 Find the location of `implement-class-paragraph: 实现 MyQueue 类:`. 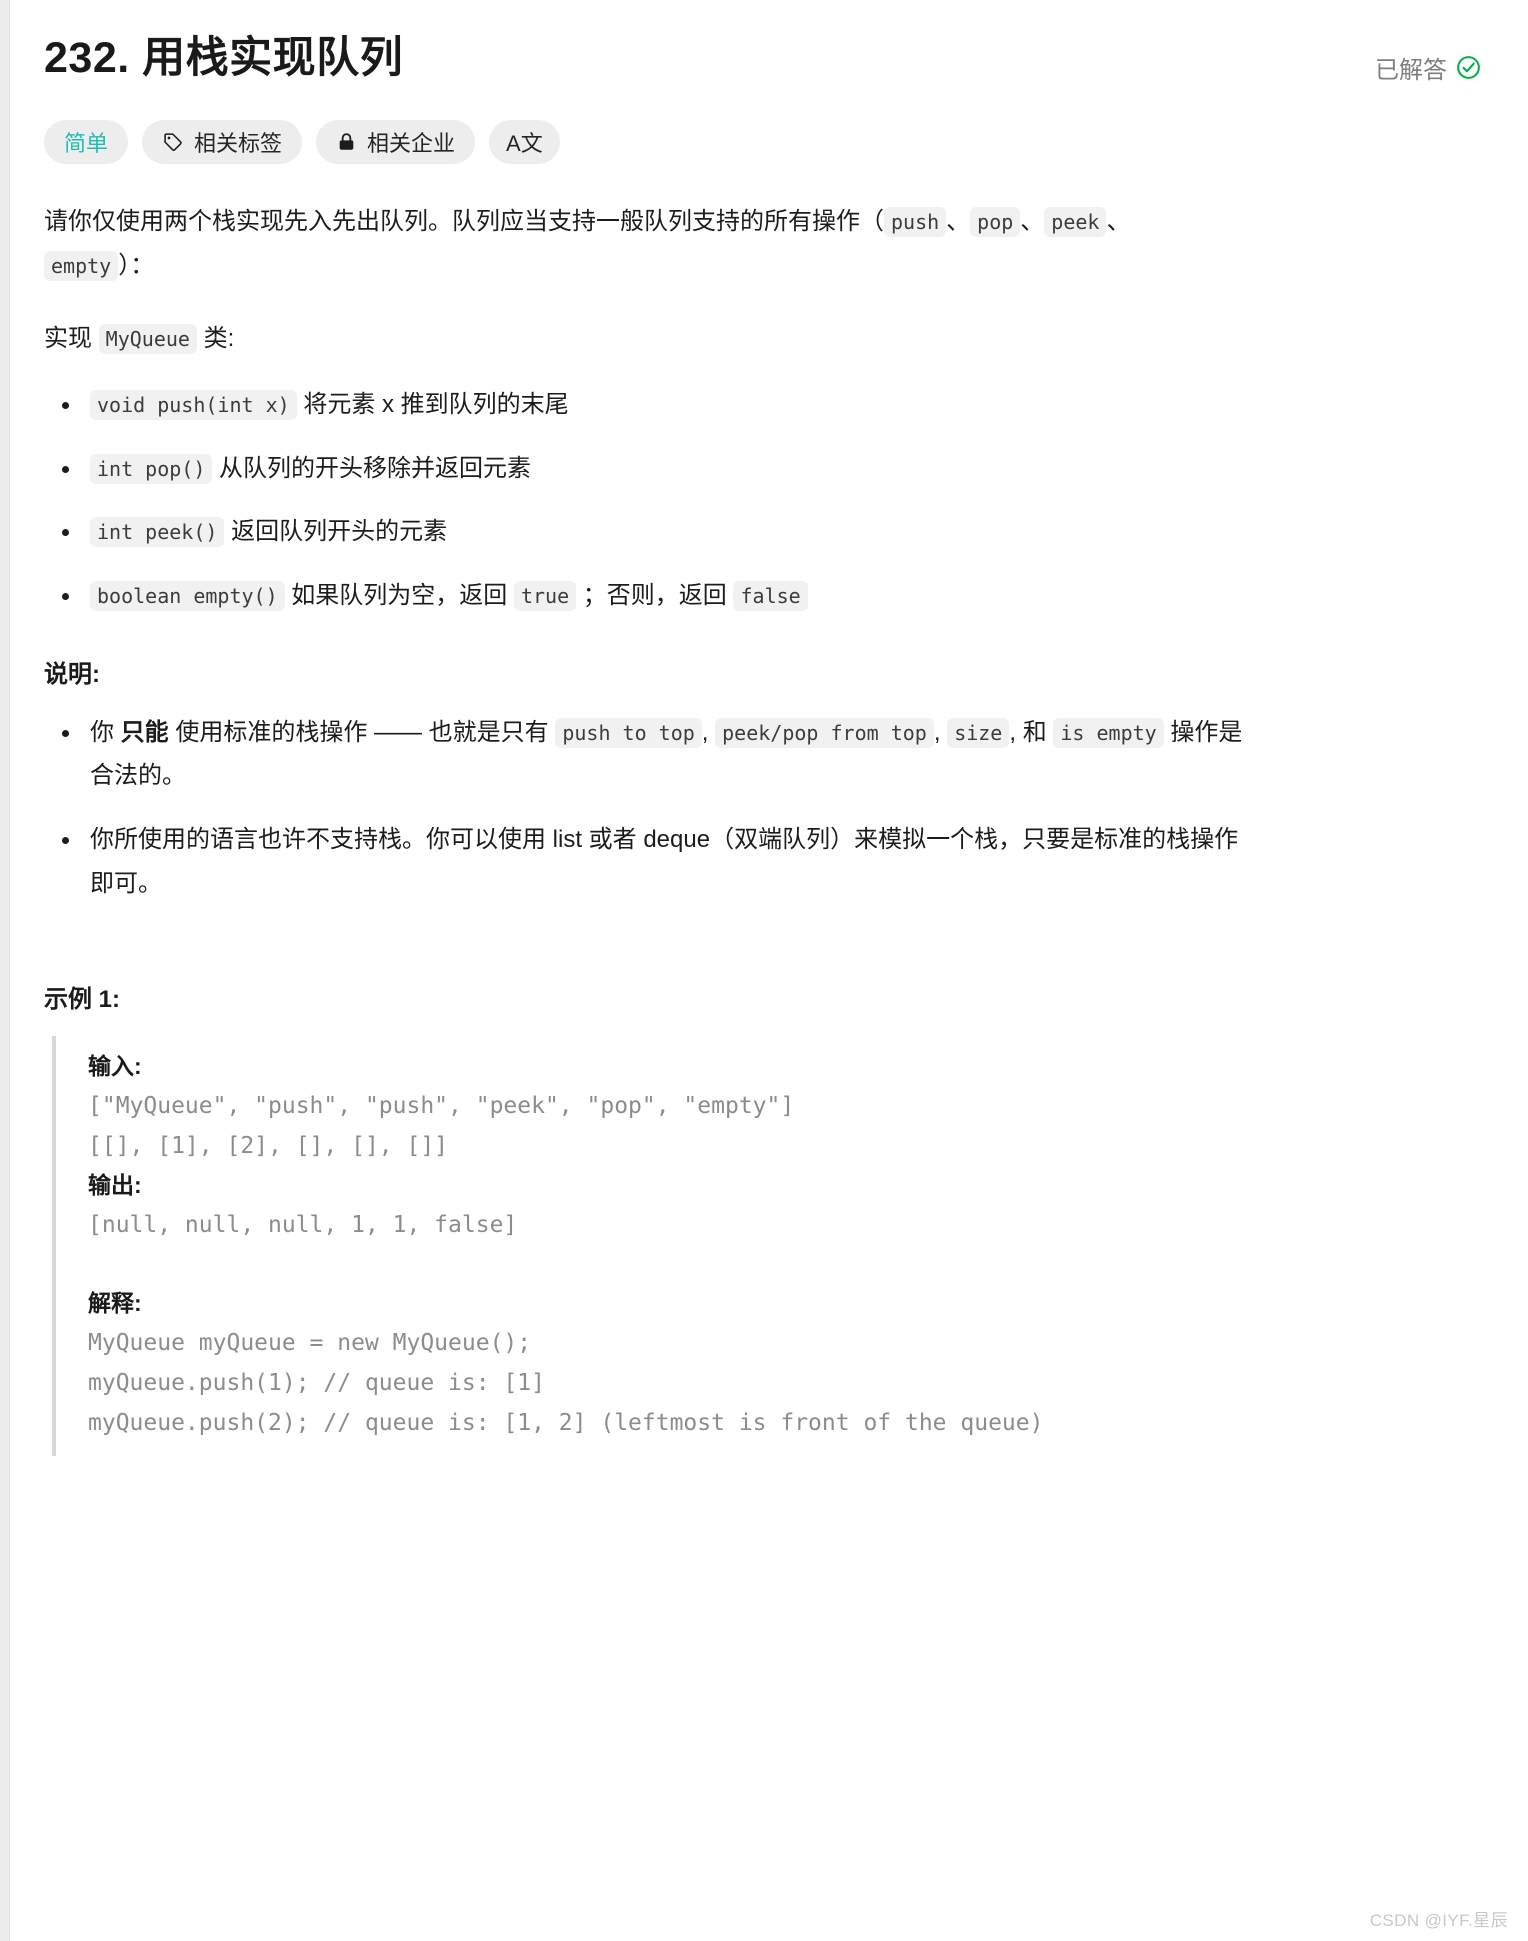

implement-class-paragraph: 实现 MyQueue 类: is located at coordinates (624, 339).